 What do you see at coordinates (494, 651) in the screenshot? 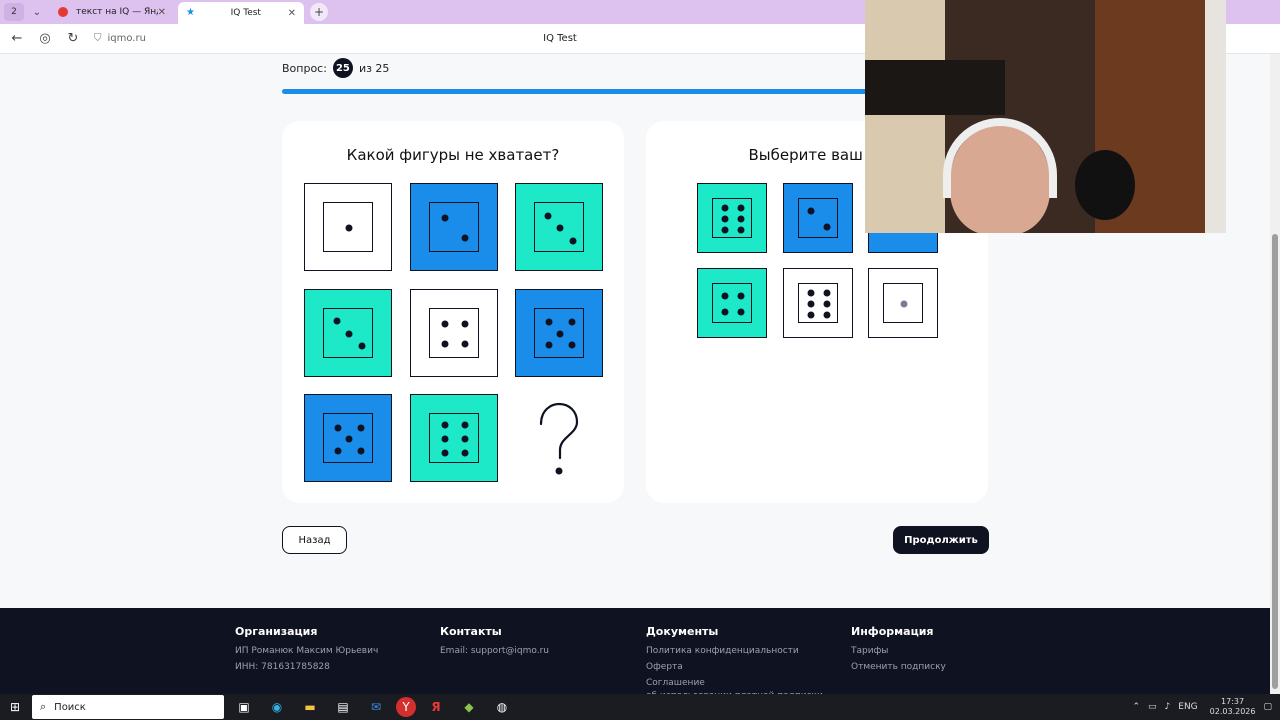
I see `email-link: Email: support@iqmo.ru` at bounding box center [494, 651].